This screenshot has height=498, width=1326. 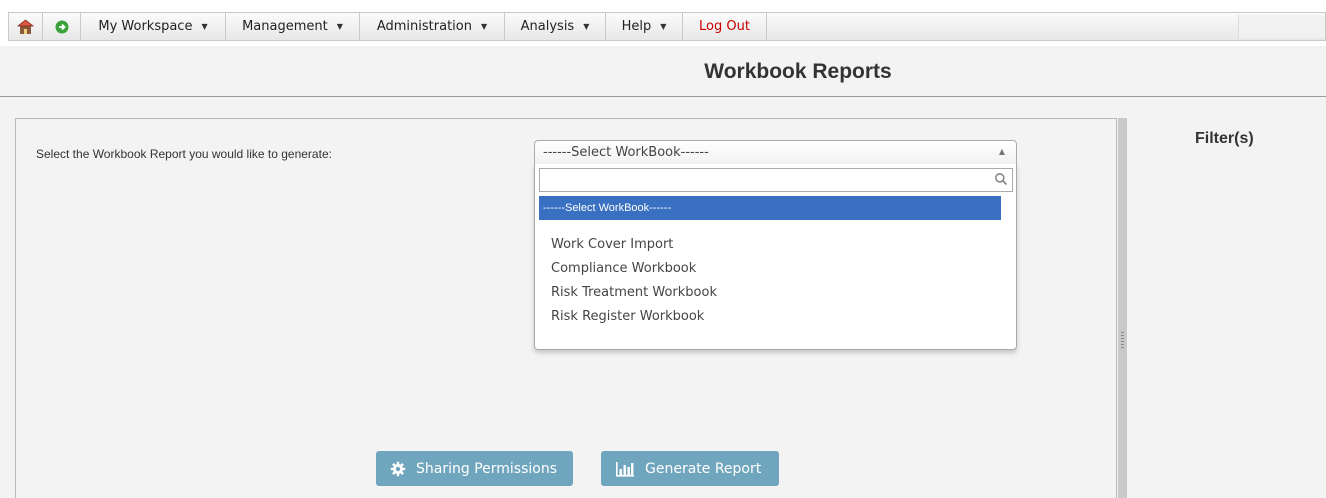 What do you see at coordinates (285, 26) in the screenshot?
I see `menu-management-label: Management` at bounding box center [285, 26].